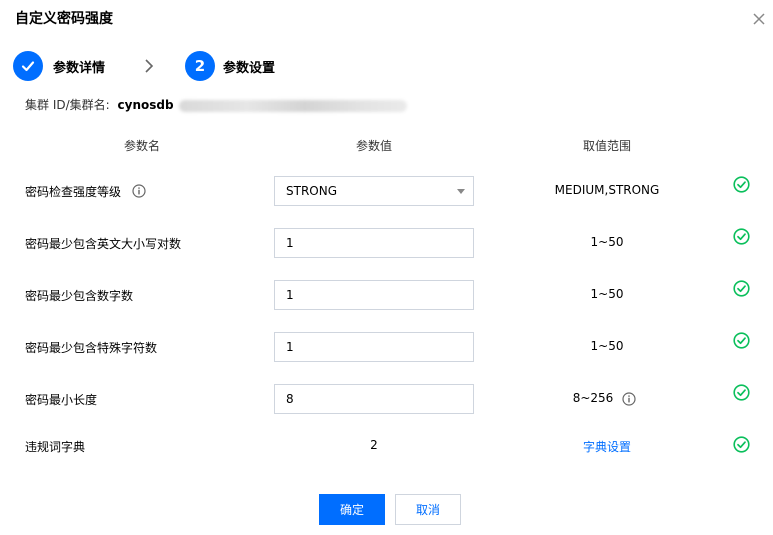  Describe the element at coordinates (374, 347) in the screenshot. I see `special-chars-input` at that location.